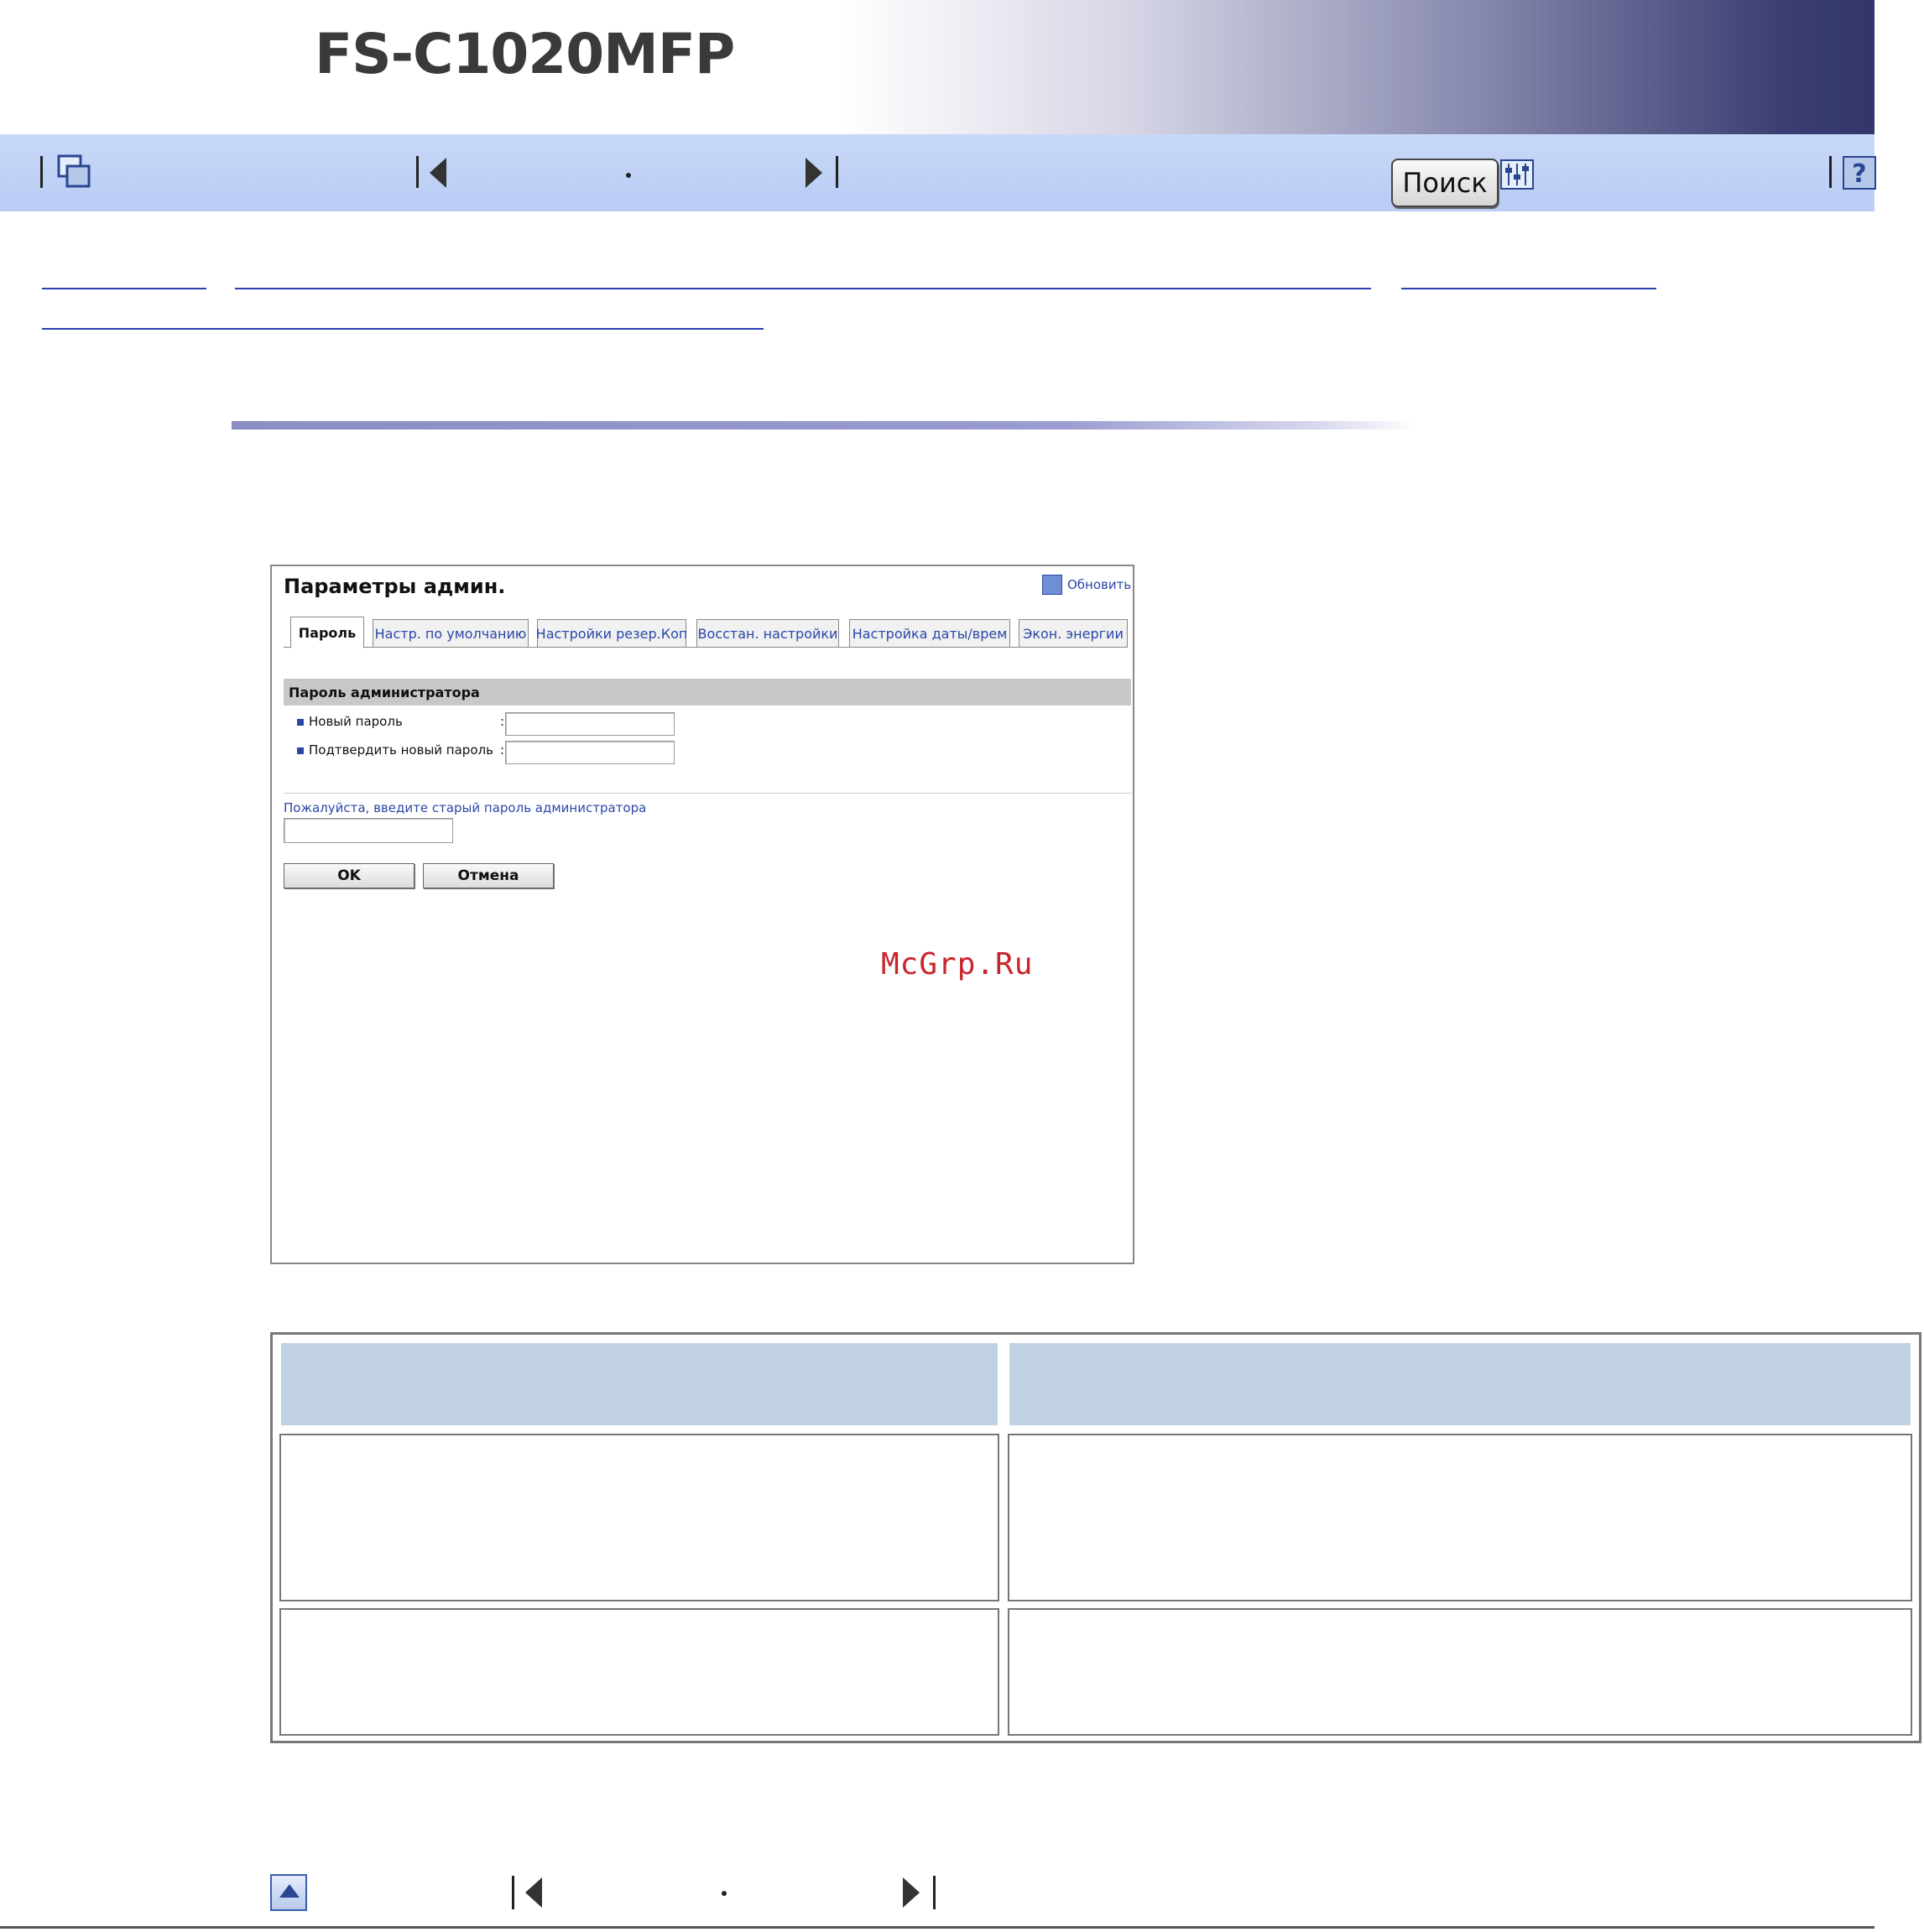  Describe the element at coordinates (349, 875) in the screenshot. I see `ok-button: OK` at that location.